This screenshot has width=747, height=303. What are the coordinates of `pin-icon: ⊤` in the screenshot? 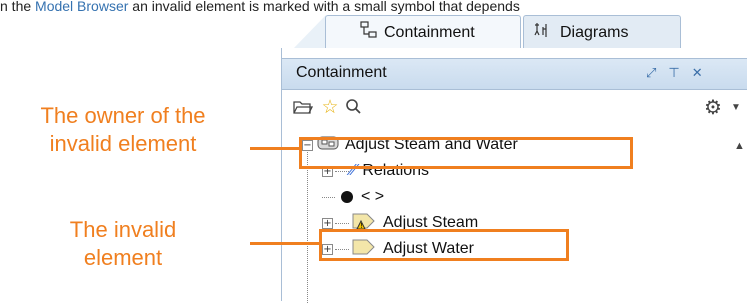 It's located at (673, 73).